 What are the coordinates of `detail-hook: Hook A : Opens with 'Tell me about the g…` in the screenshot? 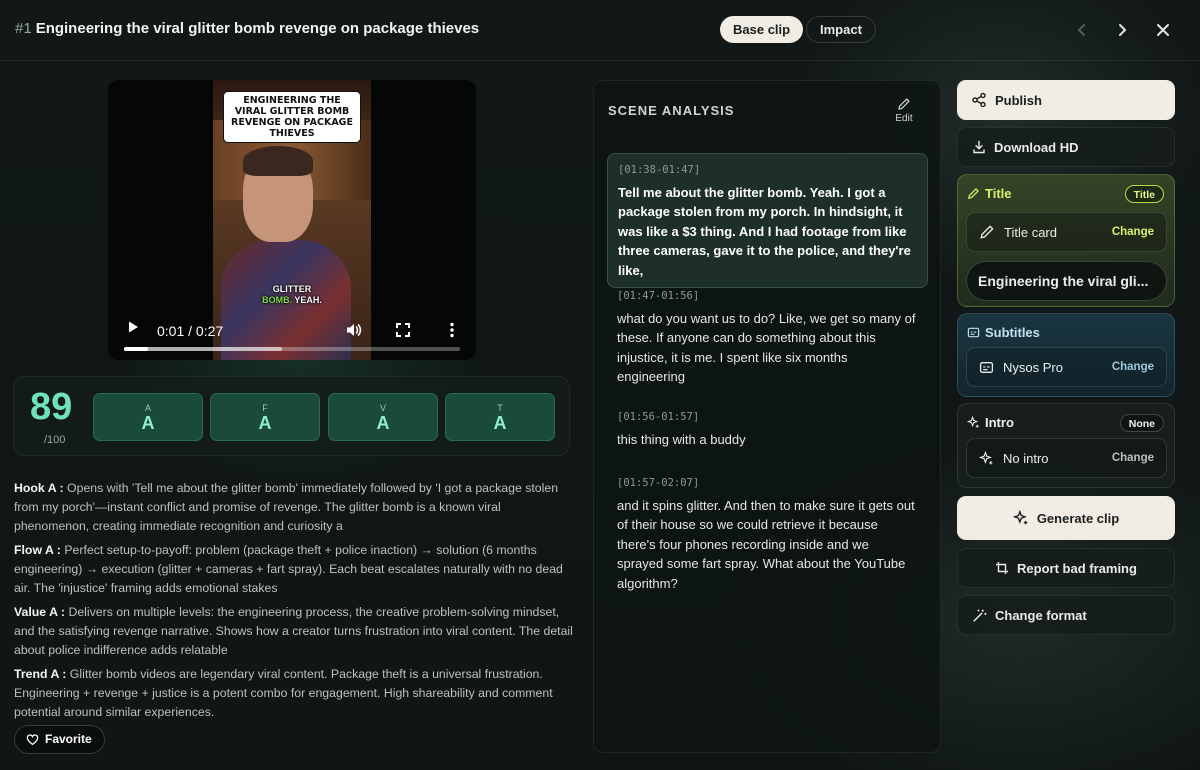 It's located at (294, 507).